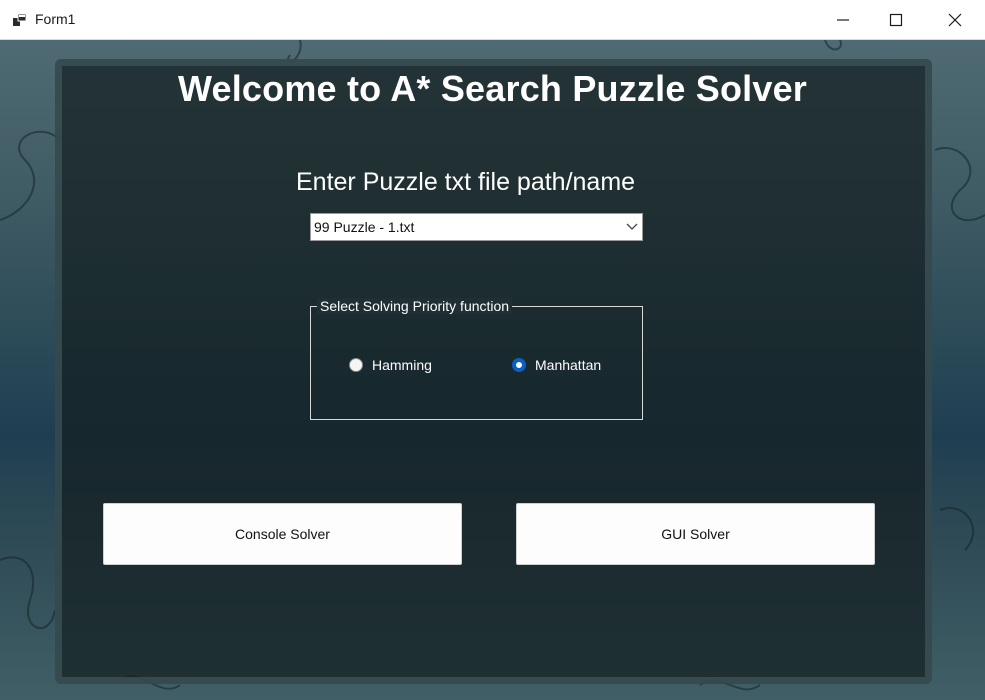 The width and height of the screenshot is (985, 700). I want to click on minimize-button, so click(843, 20).